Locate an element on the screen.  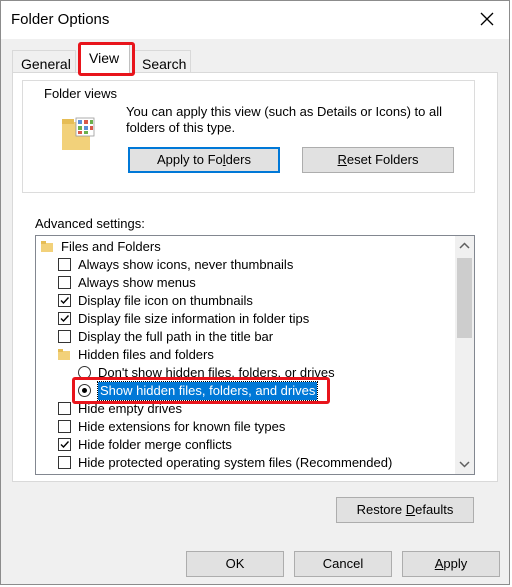
apply-label-pre: Apply to Fo is located at coordinates (190, 159).